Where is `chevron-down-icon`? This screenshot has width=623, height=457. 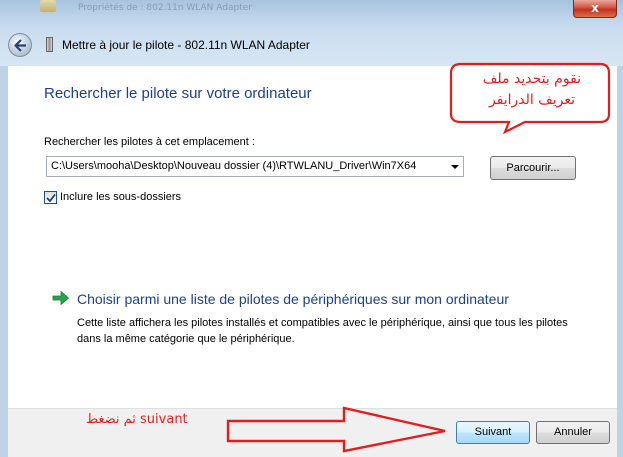
chevron-down-icon is located at coordinates (455, 167).